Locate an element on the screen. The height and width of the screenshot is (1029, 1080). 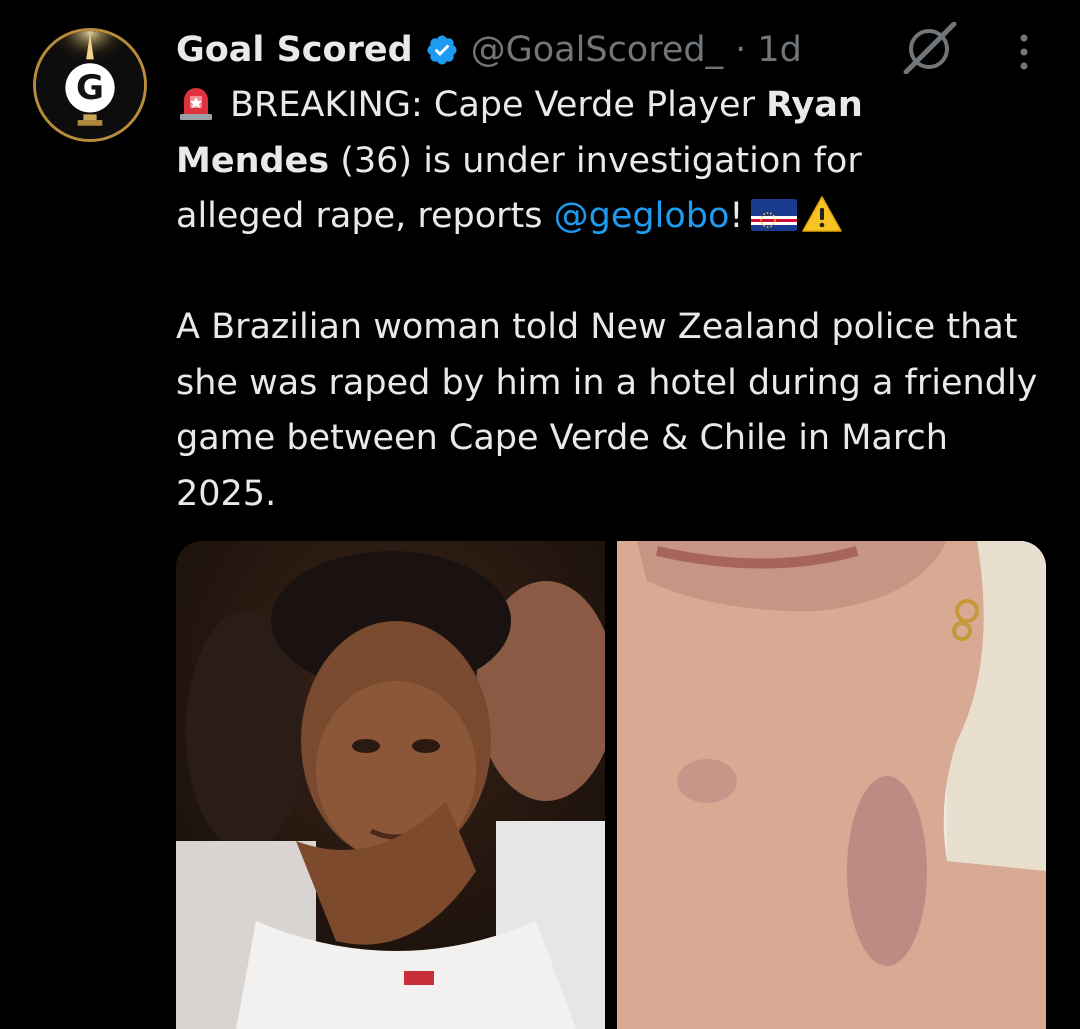
goal-scored-logo-icon: G is located at coordinates (90, 85).